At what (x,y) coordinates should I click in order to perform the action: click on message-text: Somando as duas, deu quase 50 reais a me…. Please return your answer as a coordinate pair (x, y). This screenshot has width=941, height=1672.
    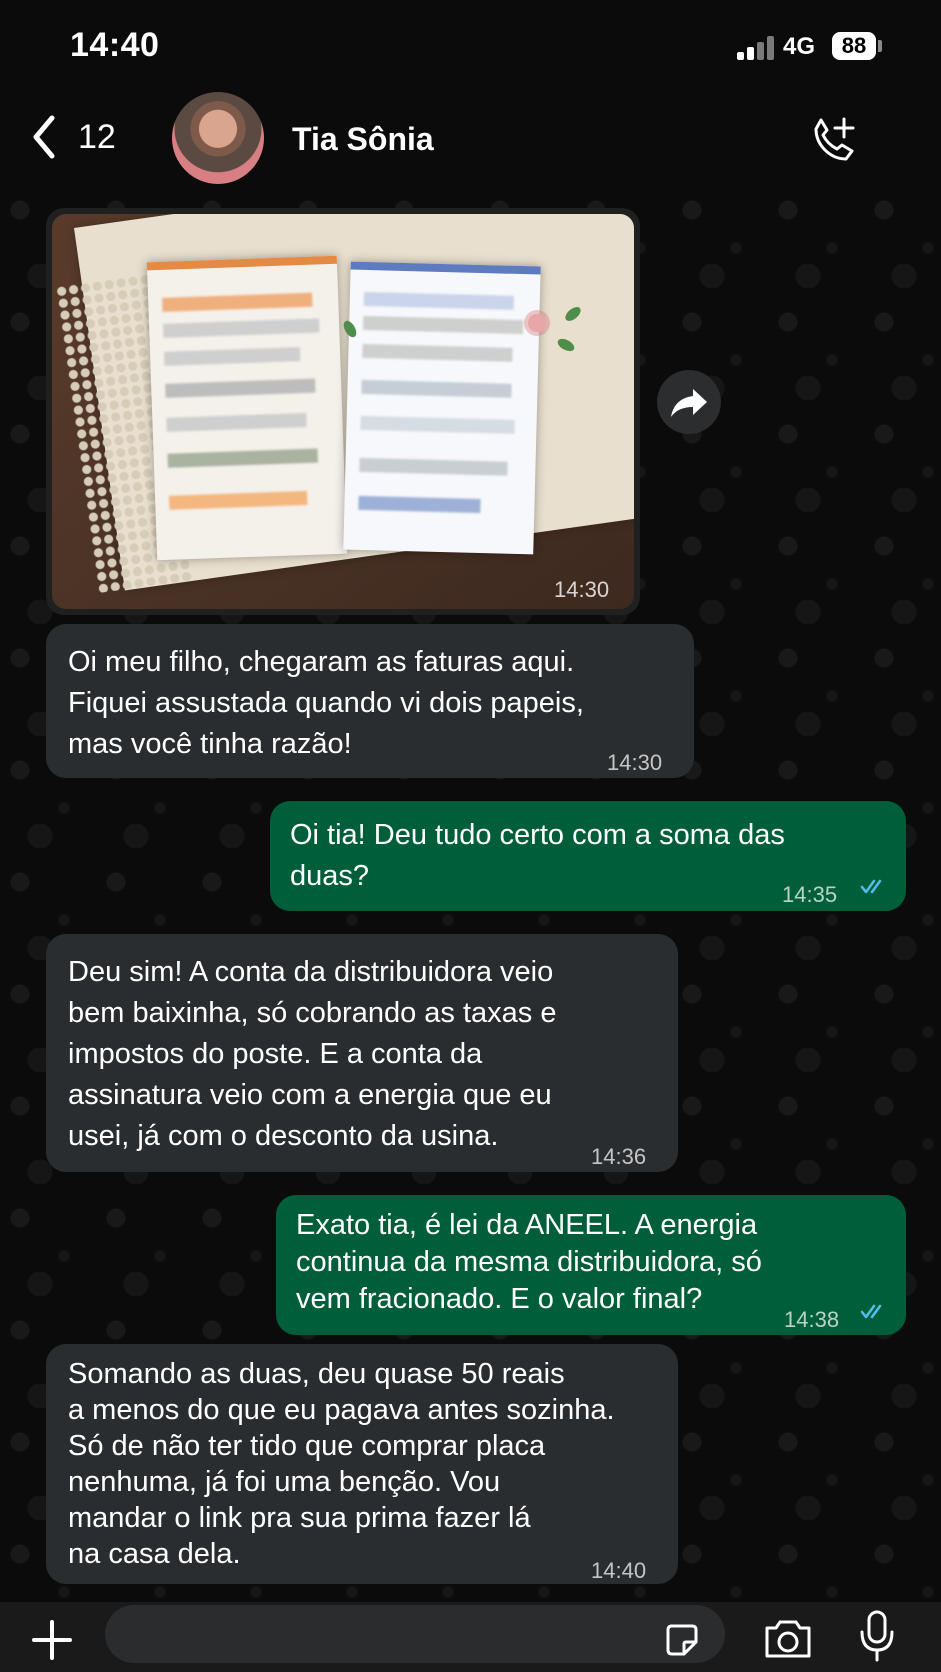
    Looking at the image, I should click on (341, 1464).